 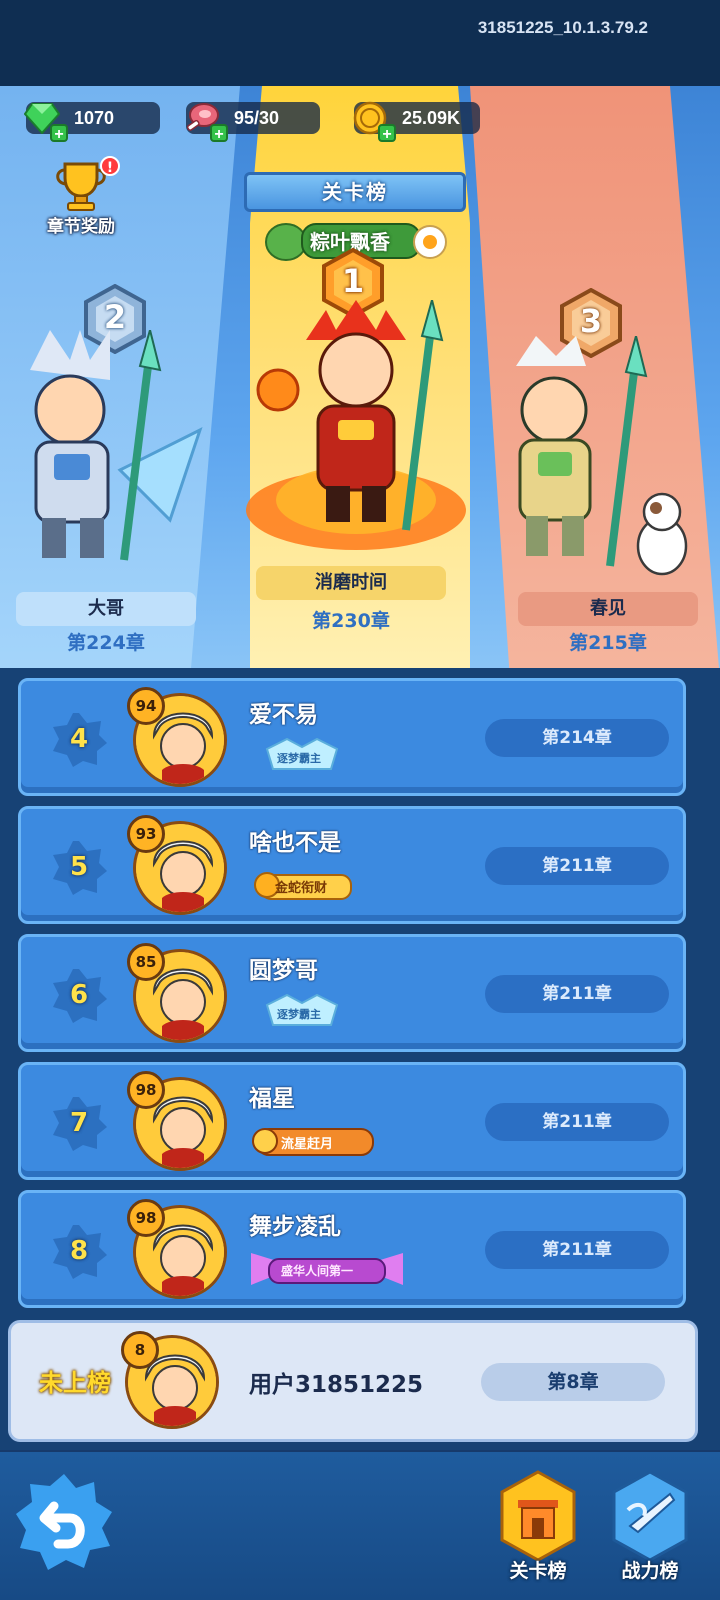 I want to click on sword-wing-icon, so click(x=650, y=1516).